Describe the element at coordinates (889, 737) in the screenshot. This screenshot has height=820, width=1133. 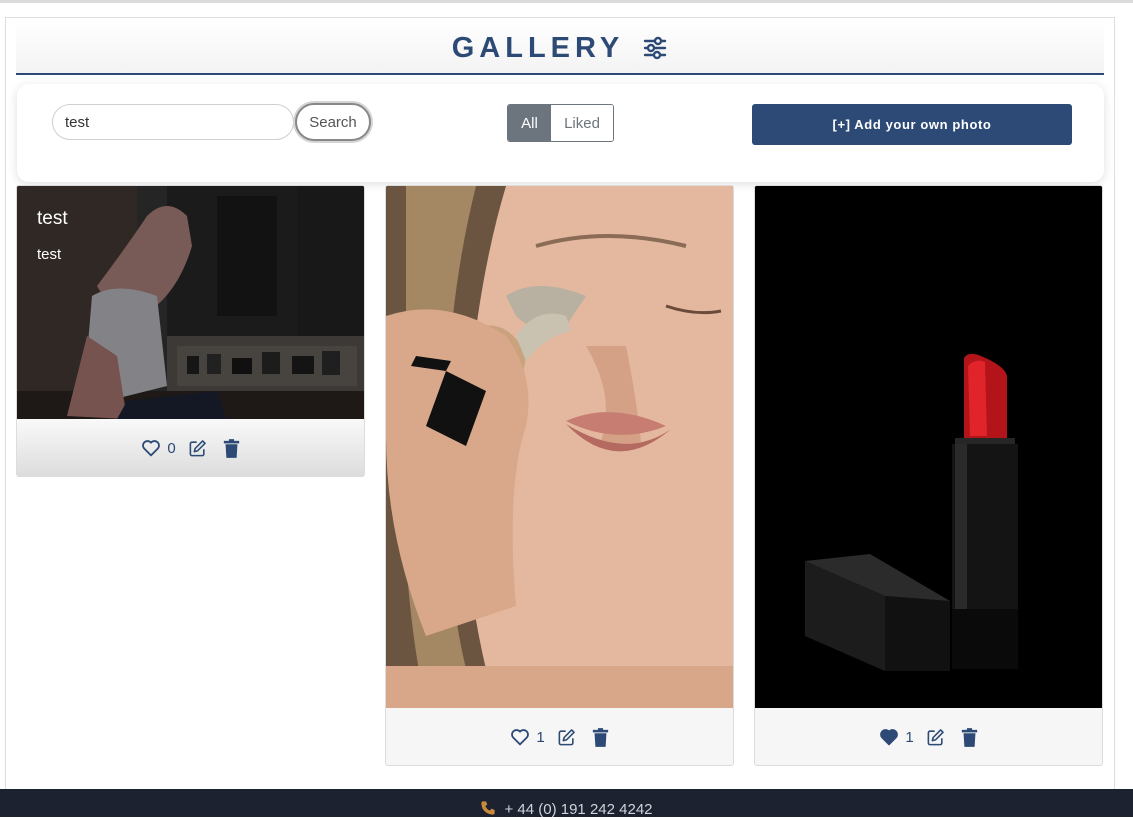
I see `heart-filled-icon` at that location.